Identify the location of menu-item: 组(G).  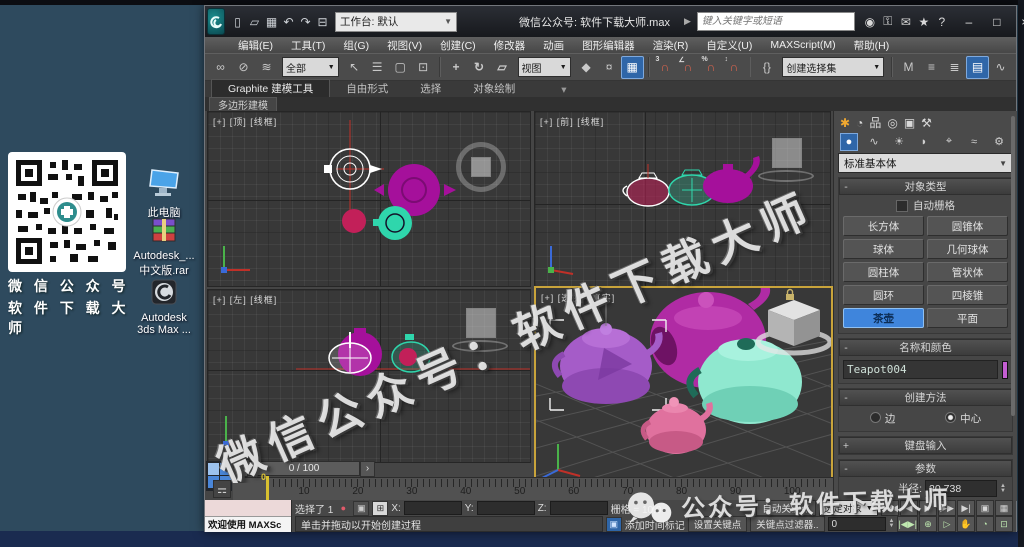
(356, 45).